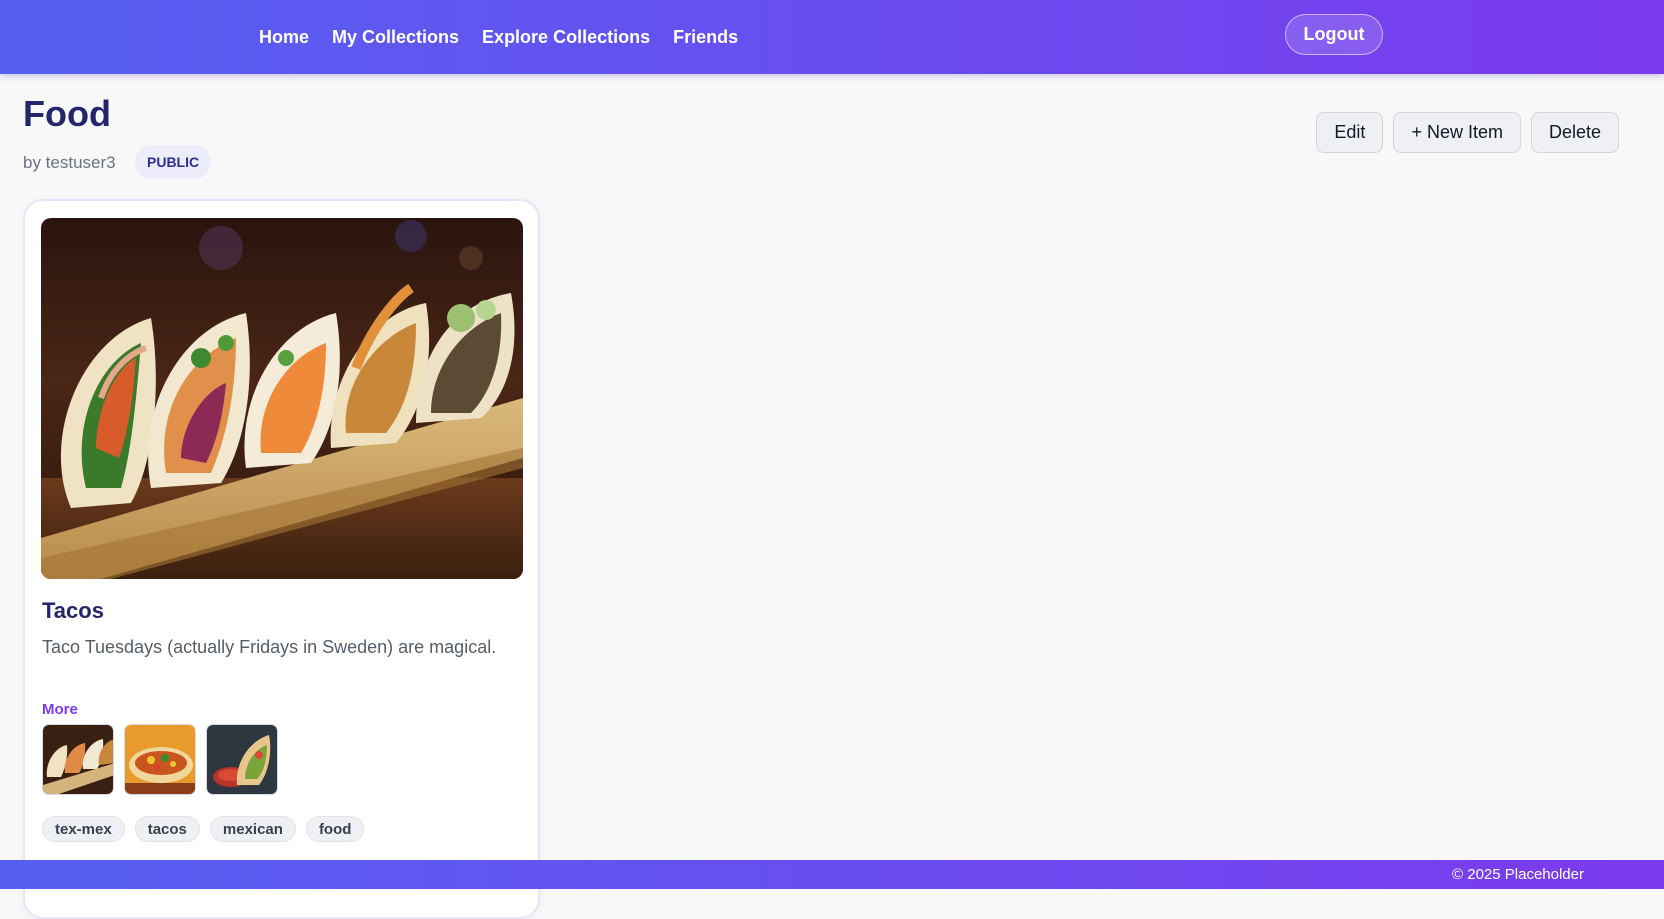 The height and width of the screenshot is (919, 1664). What do you see at coordinates (73, 610) in the screenshot?
I see `item-title: Tacos` at bounding box center [73, 610].